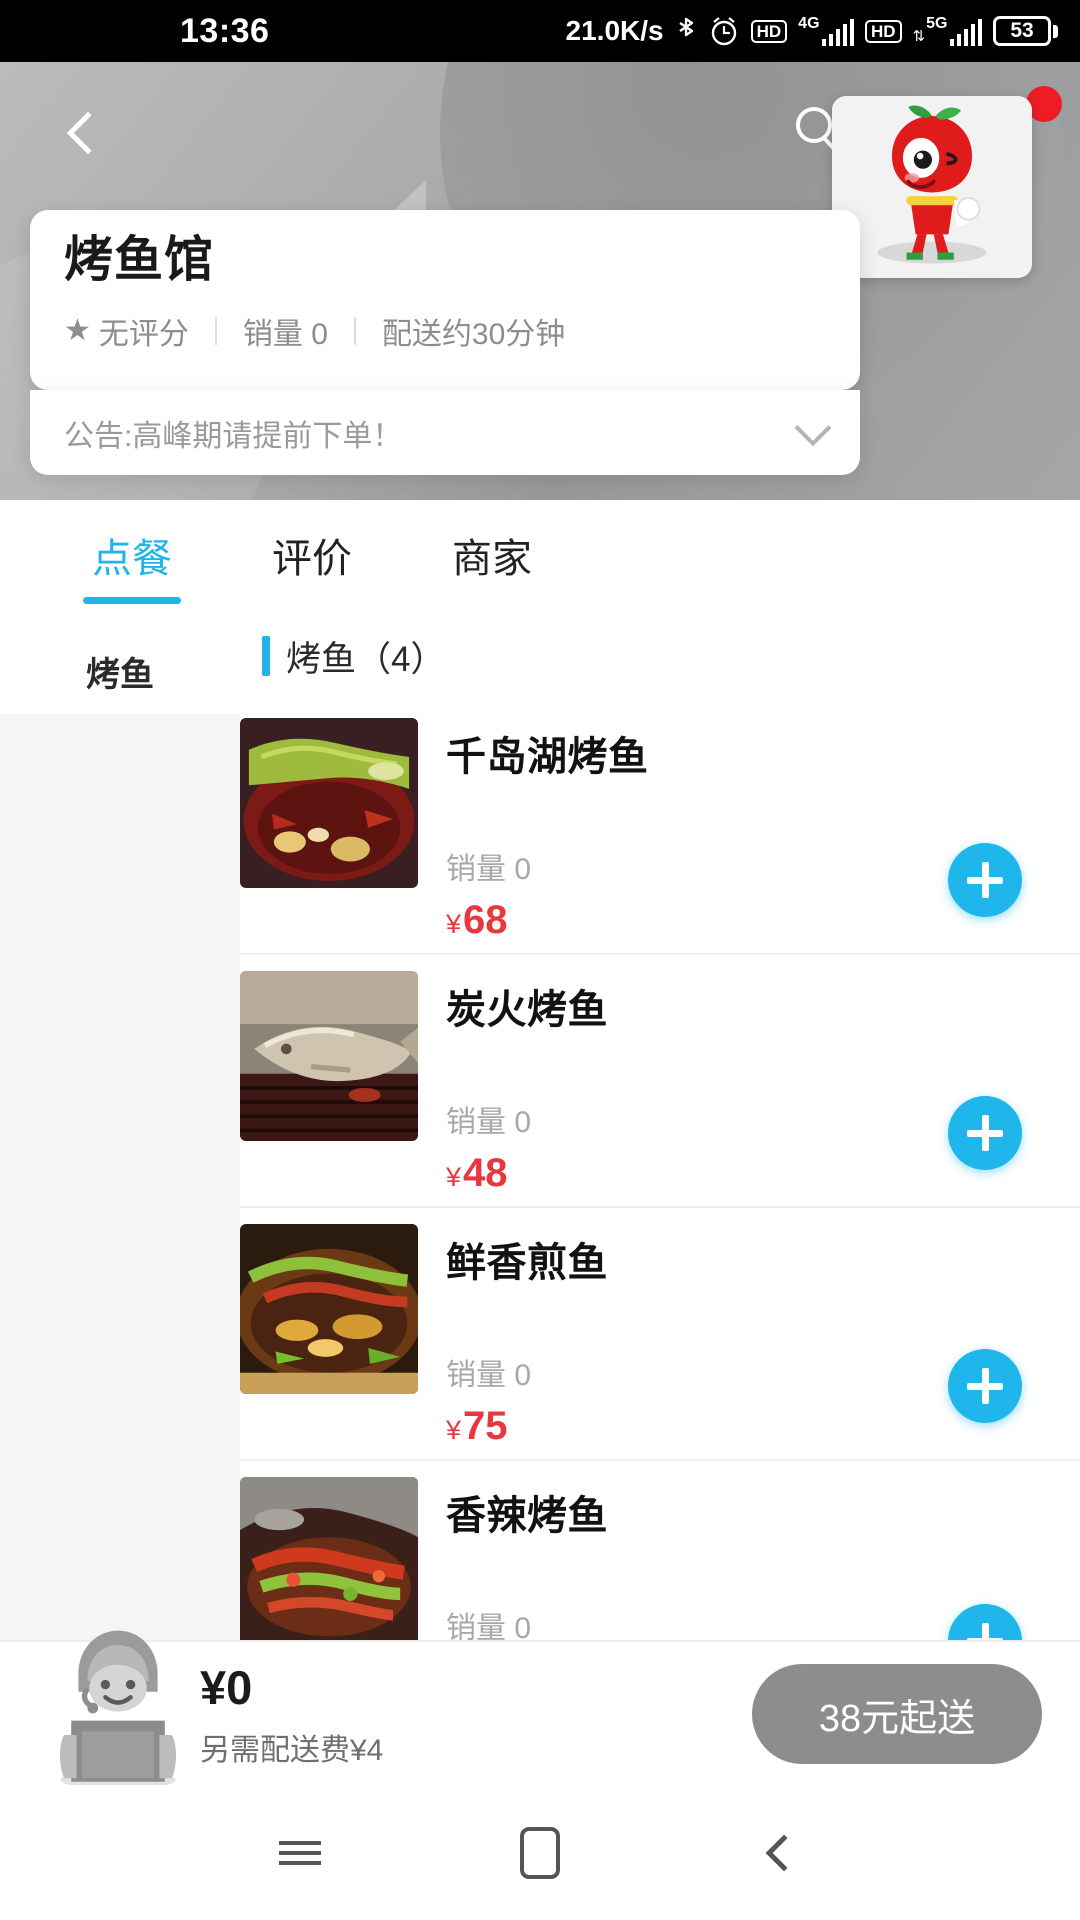 This screenshot has width=1080, height=1920. Describe the element at coordinates (937, 23) in the screenshot. I see `network-gen-2: 5G` at that location.